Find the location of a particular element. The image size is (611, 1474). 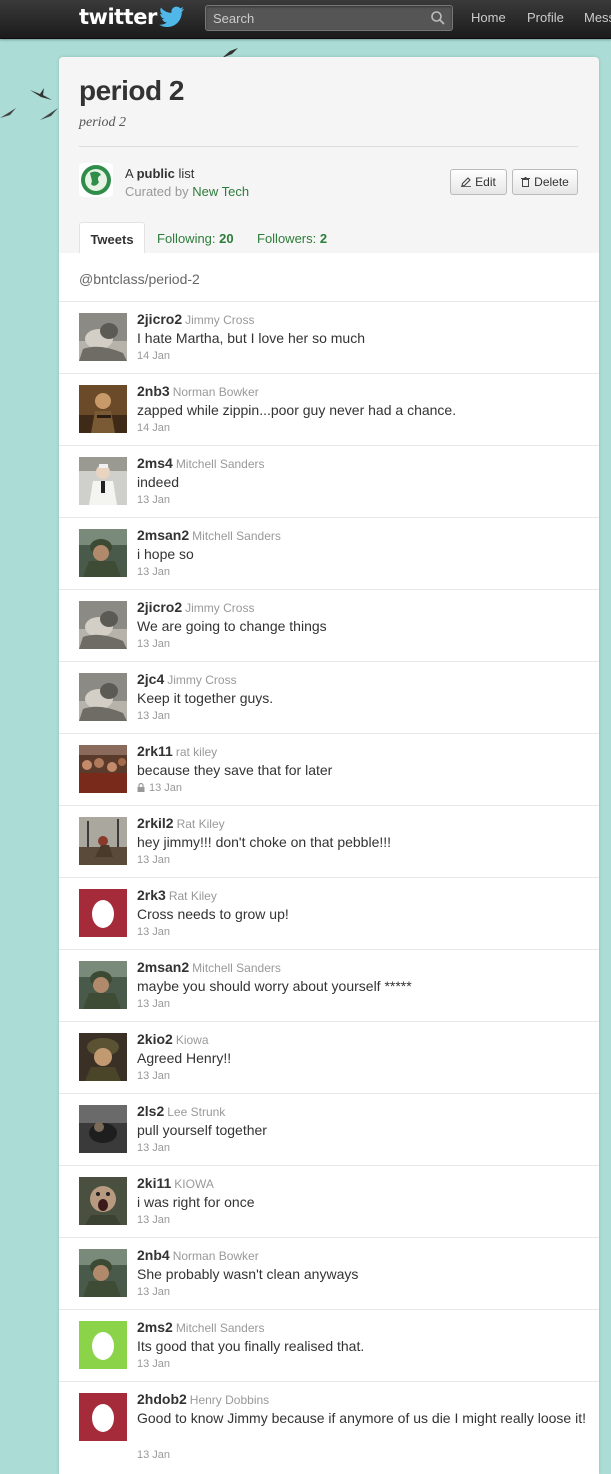

tweet-row: 2ms4 Mitchell Sanders indeed 13 Jan is located at coordinates (329, 481).